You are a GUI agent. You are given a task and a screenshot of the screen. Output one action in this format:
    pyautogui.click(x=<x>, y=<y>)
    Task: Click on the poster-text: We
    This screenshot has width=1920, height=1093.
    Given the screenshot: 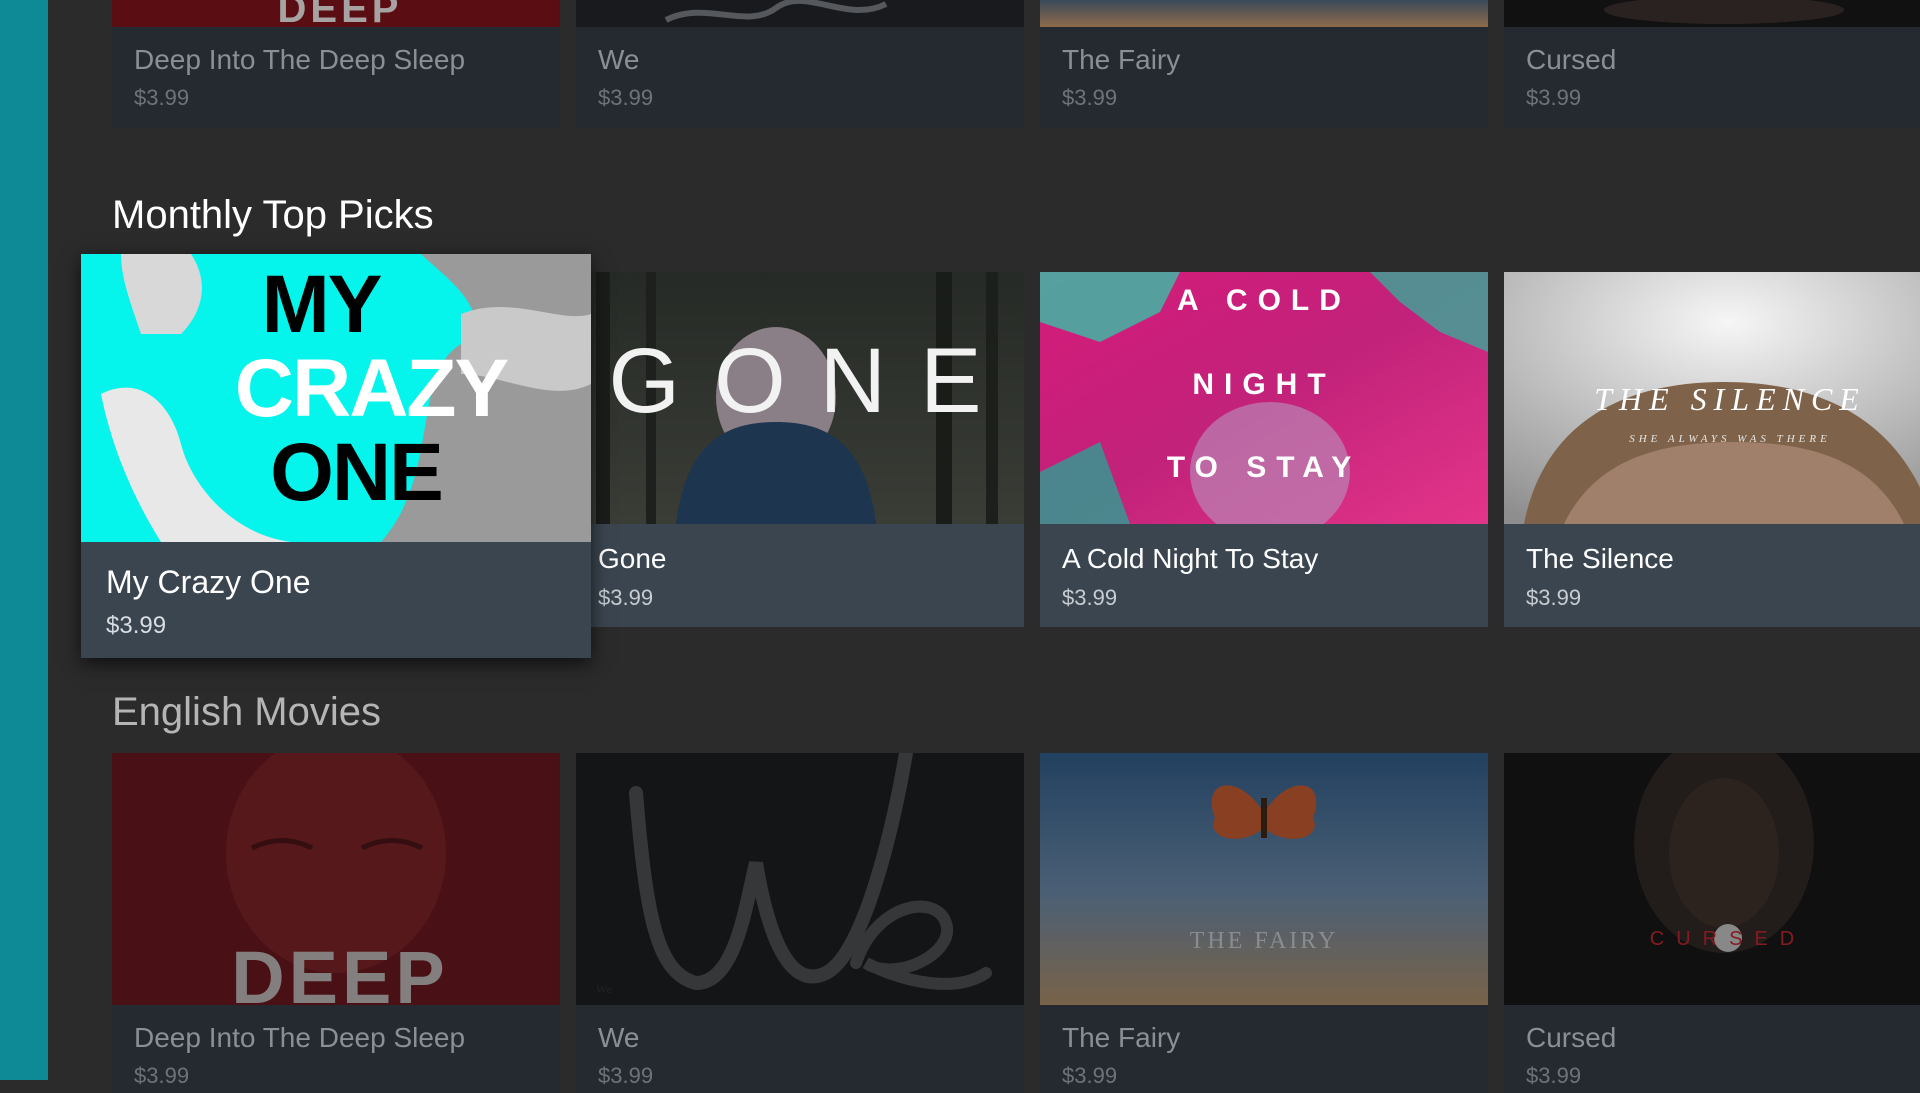 What is the action you would take?
    pyautogui.click(x=604, y=989)
    